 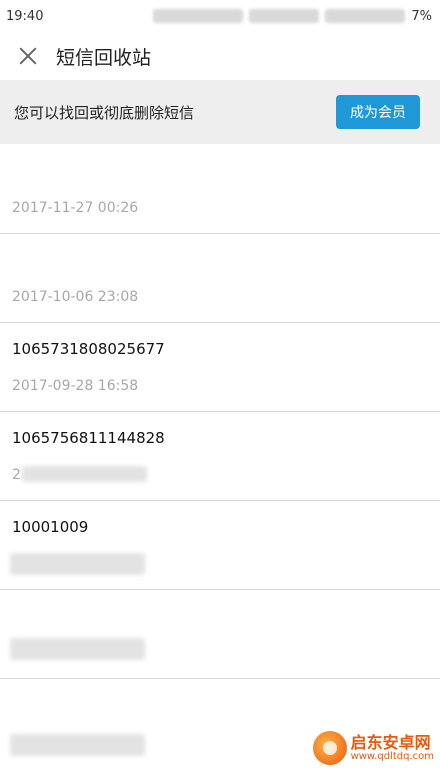 I want to click on message-item: 2017-11-27 00:26, so click(x=220, y=189).